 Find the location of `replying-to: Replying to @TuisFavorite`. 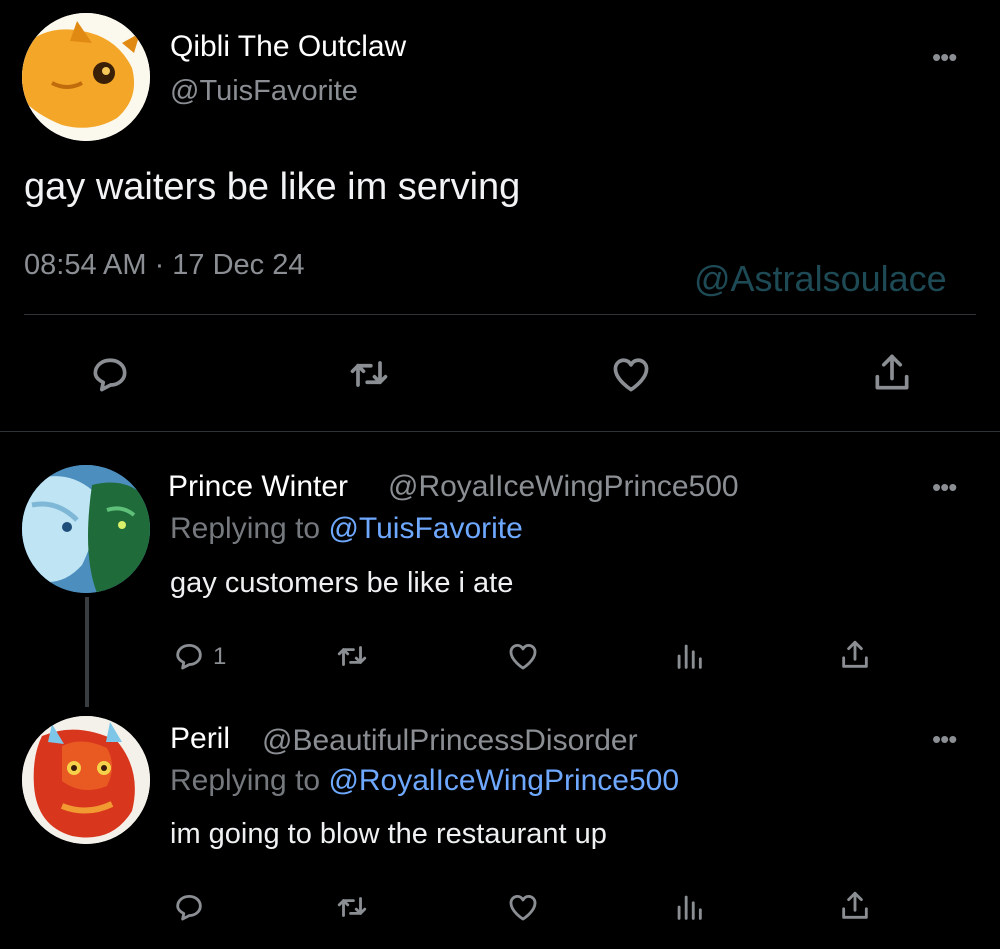

replying-to: Replying to @TuisFavorite is located at coordinates (346, 529).